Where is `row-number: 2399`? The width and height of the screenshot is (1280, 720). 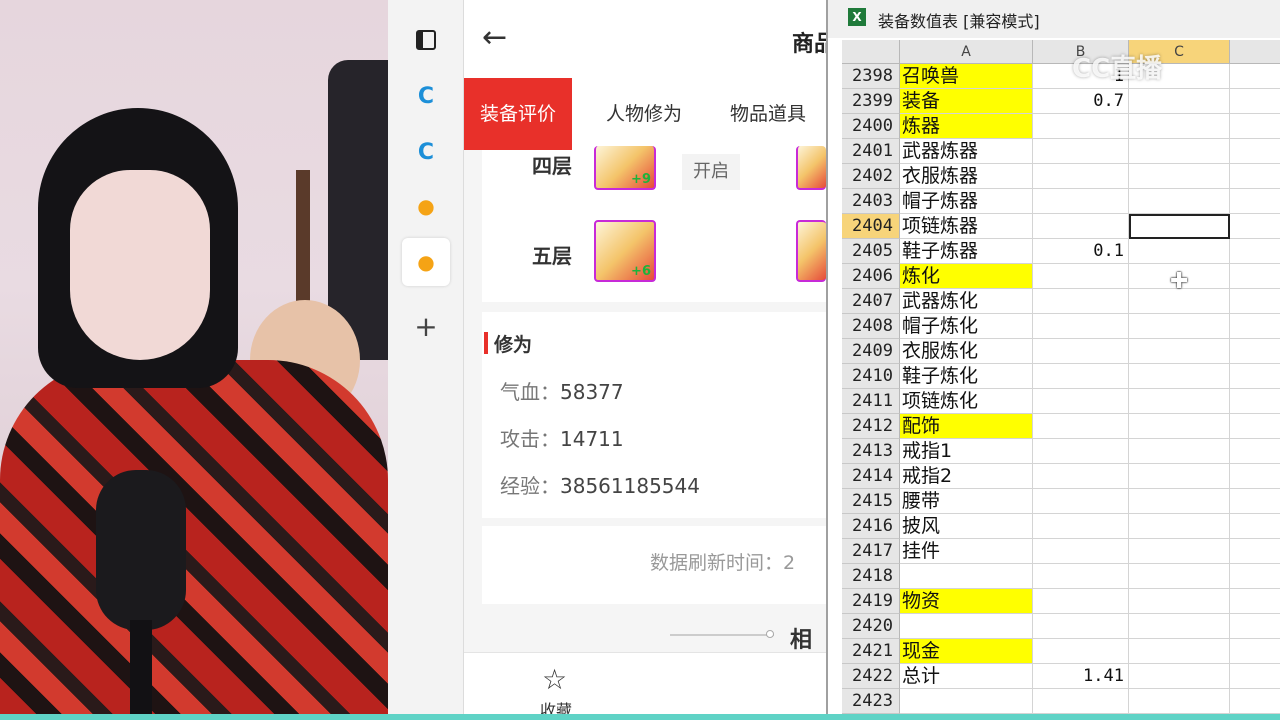 row-number: 2399 is located at coordinates (871, 101).